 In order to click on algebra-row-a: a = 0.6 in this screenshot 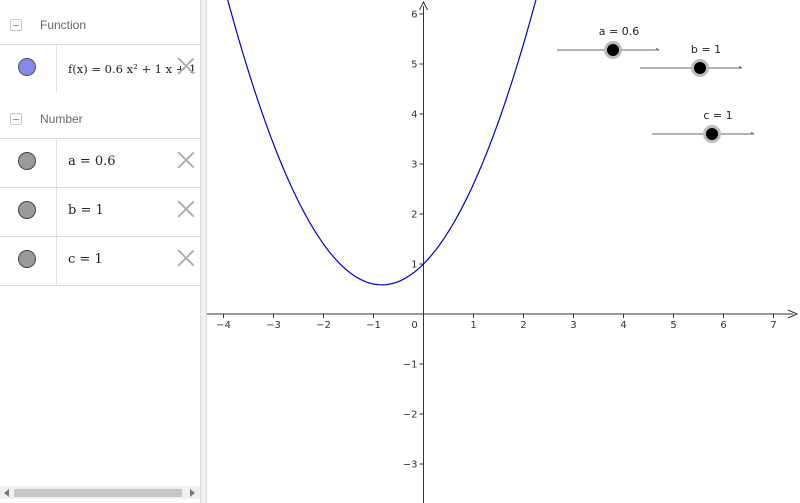, I will do `click(100, 162)`.